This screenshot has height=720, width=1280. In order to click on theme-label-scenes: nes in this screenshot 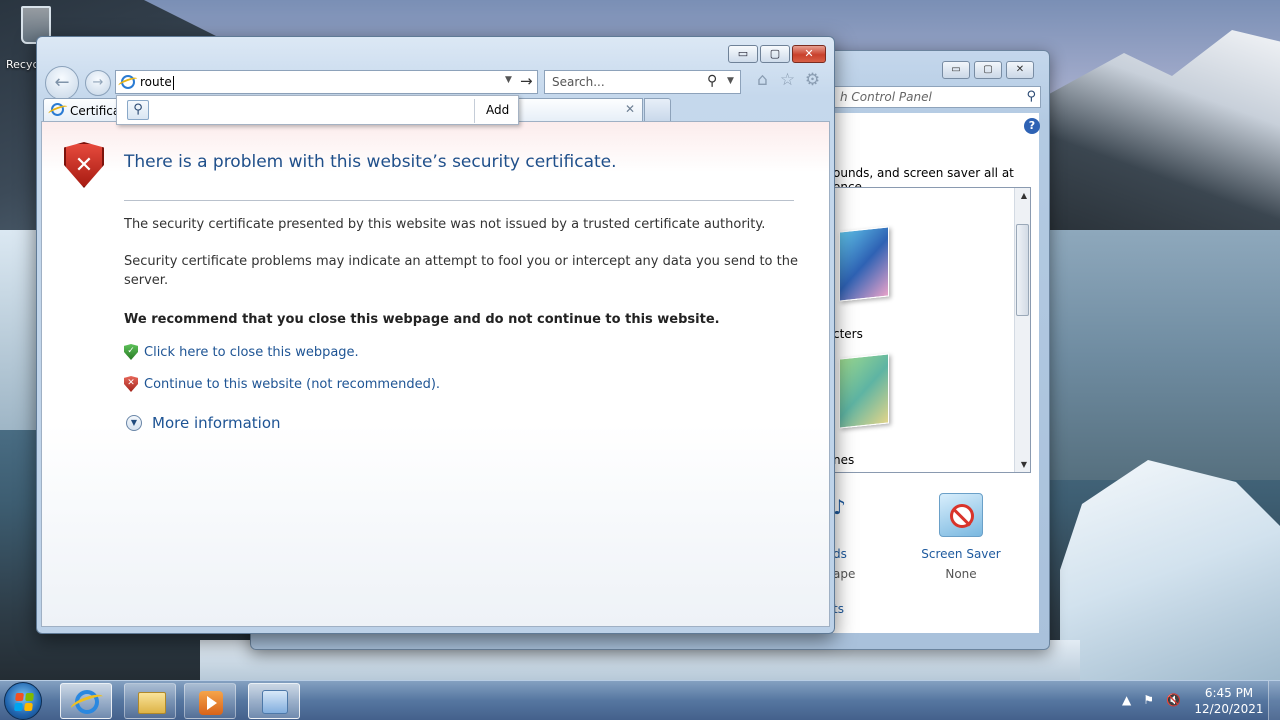, I will do `click(844, 460)`.